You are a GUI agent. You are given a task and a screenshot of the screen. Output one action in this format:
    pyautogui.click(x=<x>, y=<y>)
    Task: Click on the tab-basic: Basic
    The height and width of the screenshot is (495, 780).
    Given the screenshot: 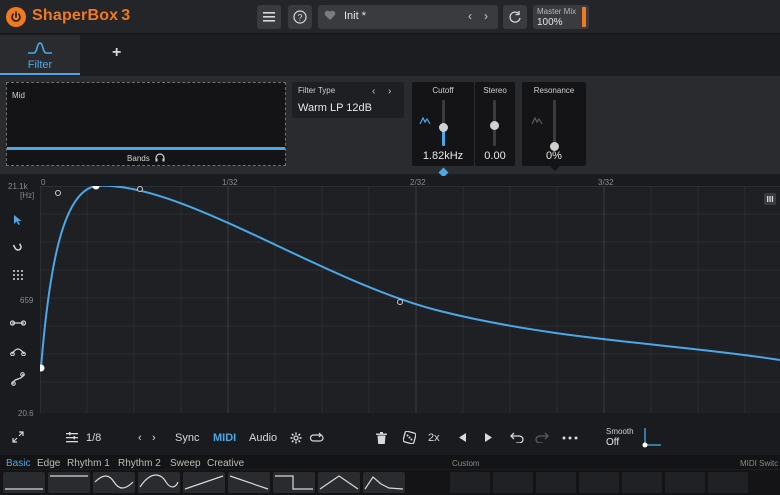 What is the action you would take?
    pyautogui.click(x=18, y=463)
    